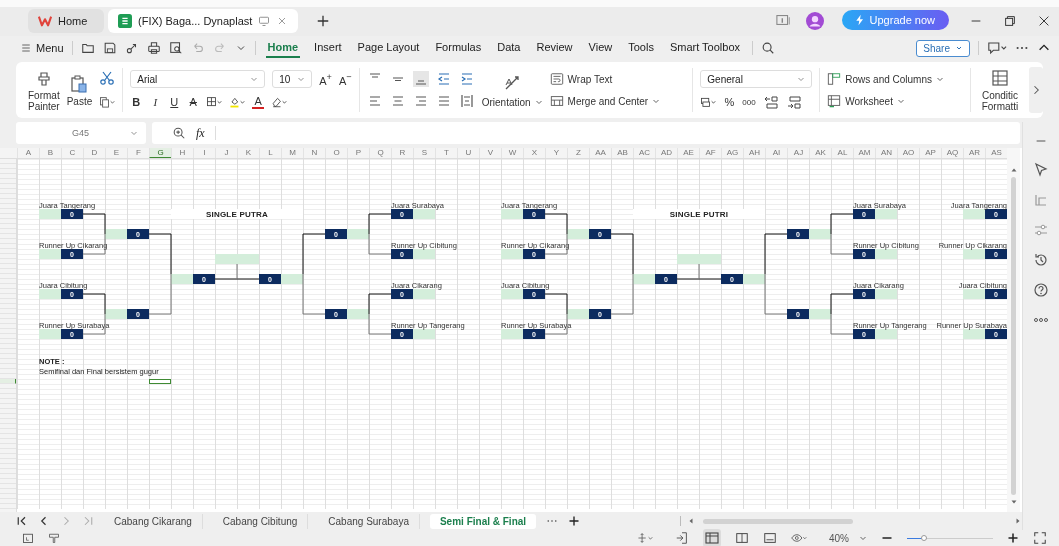  I want to click on print-icon, so click(153, 48).